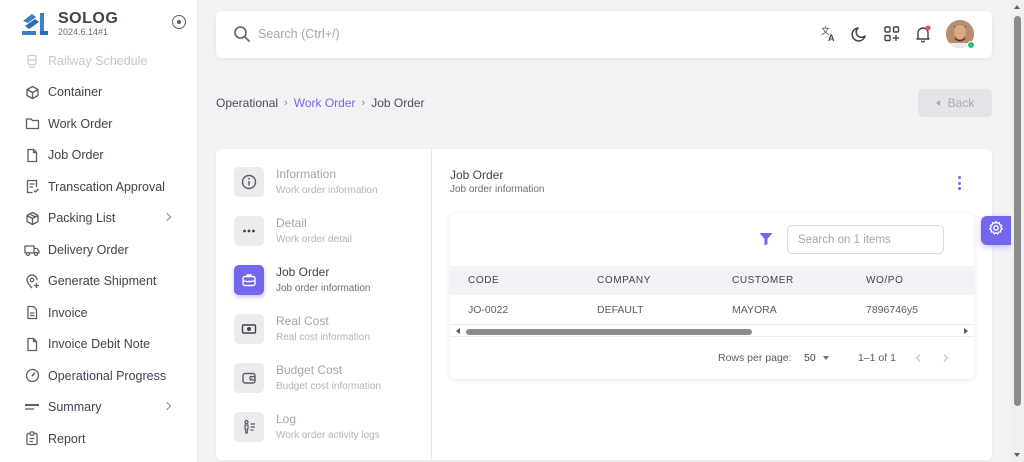 This screenshot has width=1024, height=462. Describe the element at coordinates (920, 358) in the screenshot. I see `chevron-left-icon` at that location.